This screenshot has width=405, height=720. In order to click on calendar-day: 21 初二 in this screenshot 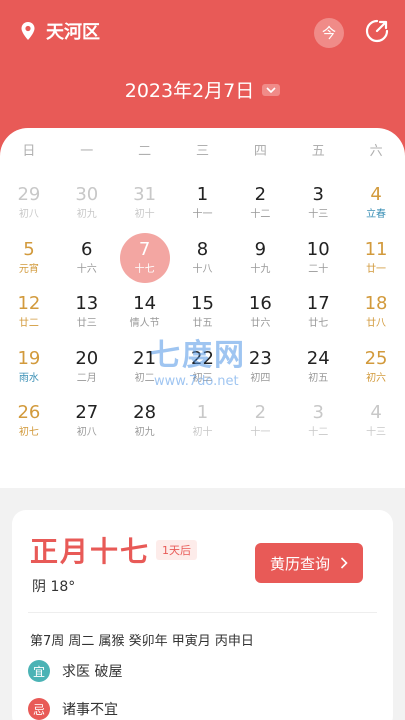, I will do `click(145, 369)`.